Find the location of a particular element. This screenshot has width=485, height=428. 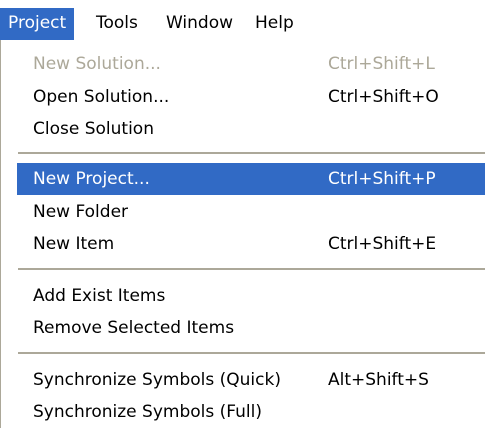

menu-item-new-solution: New Solution... Ctrl+Shift+L is located at coordinates (251, 64).